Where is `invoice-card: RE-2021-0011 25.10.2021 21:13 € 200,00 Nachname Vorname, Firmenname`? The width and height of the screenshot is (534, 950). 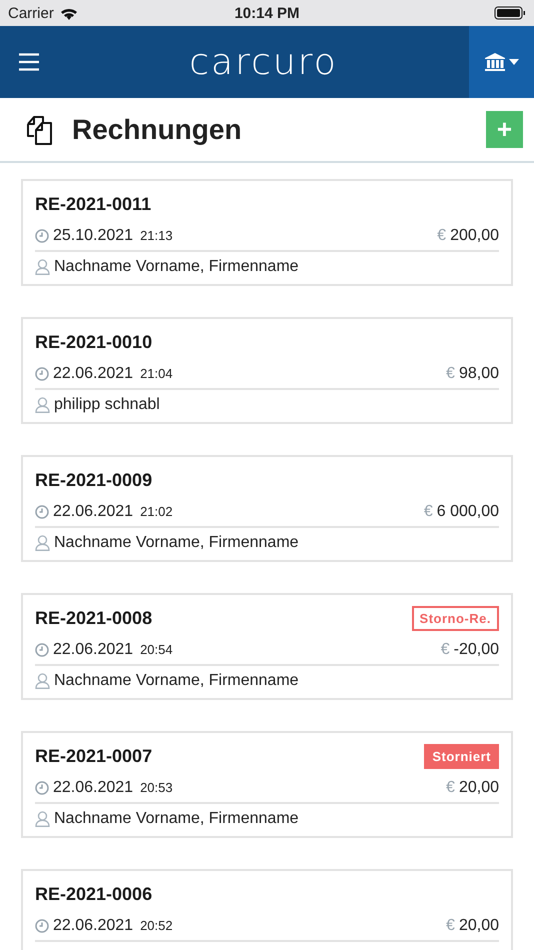 invoice-card: RE-2021-0011 25.10.2021 21:13 € 200,00 Nachname Vorname, Firmenname is located at coordinates (267, 232).